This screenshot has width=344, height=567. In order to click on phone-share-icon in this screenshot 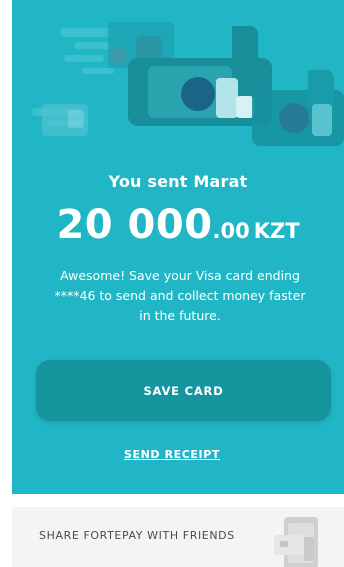, I will do `click(296, 542)`.